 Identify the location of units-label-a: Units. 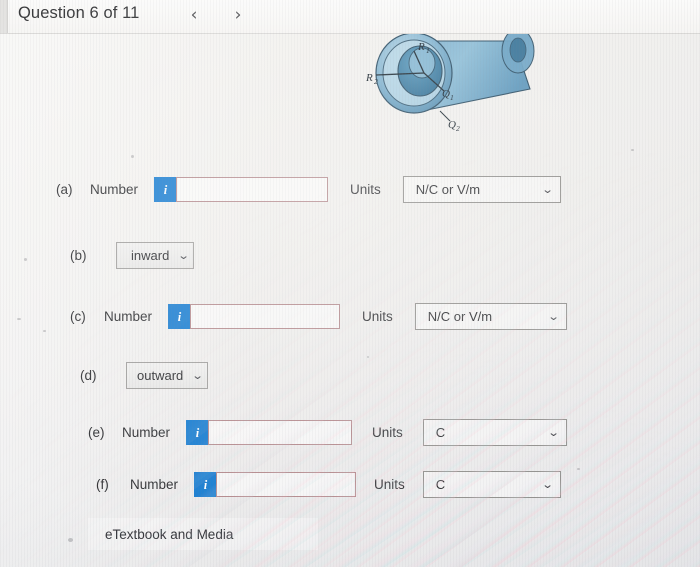
(365, 189).